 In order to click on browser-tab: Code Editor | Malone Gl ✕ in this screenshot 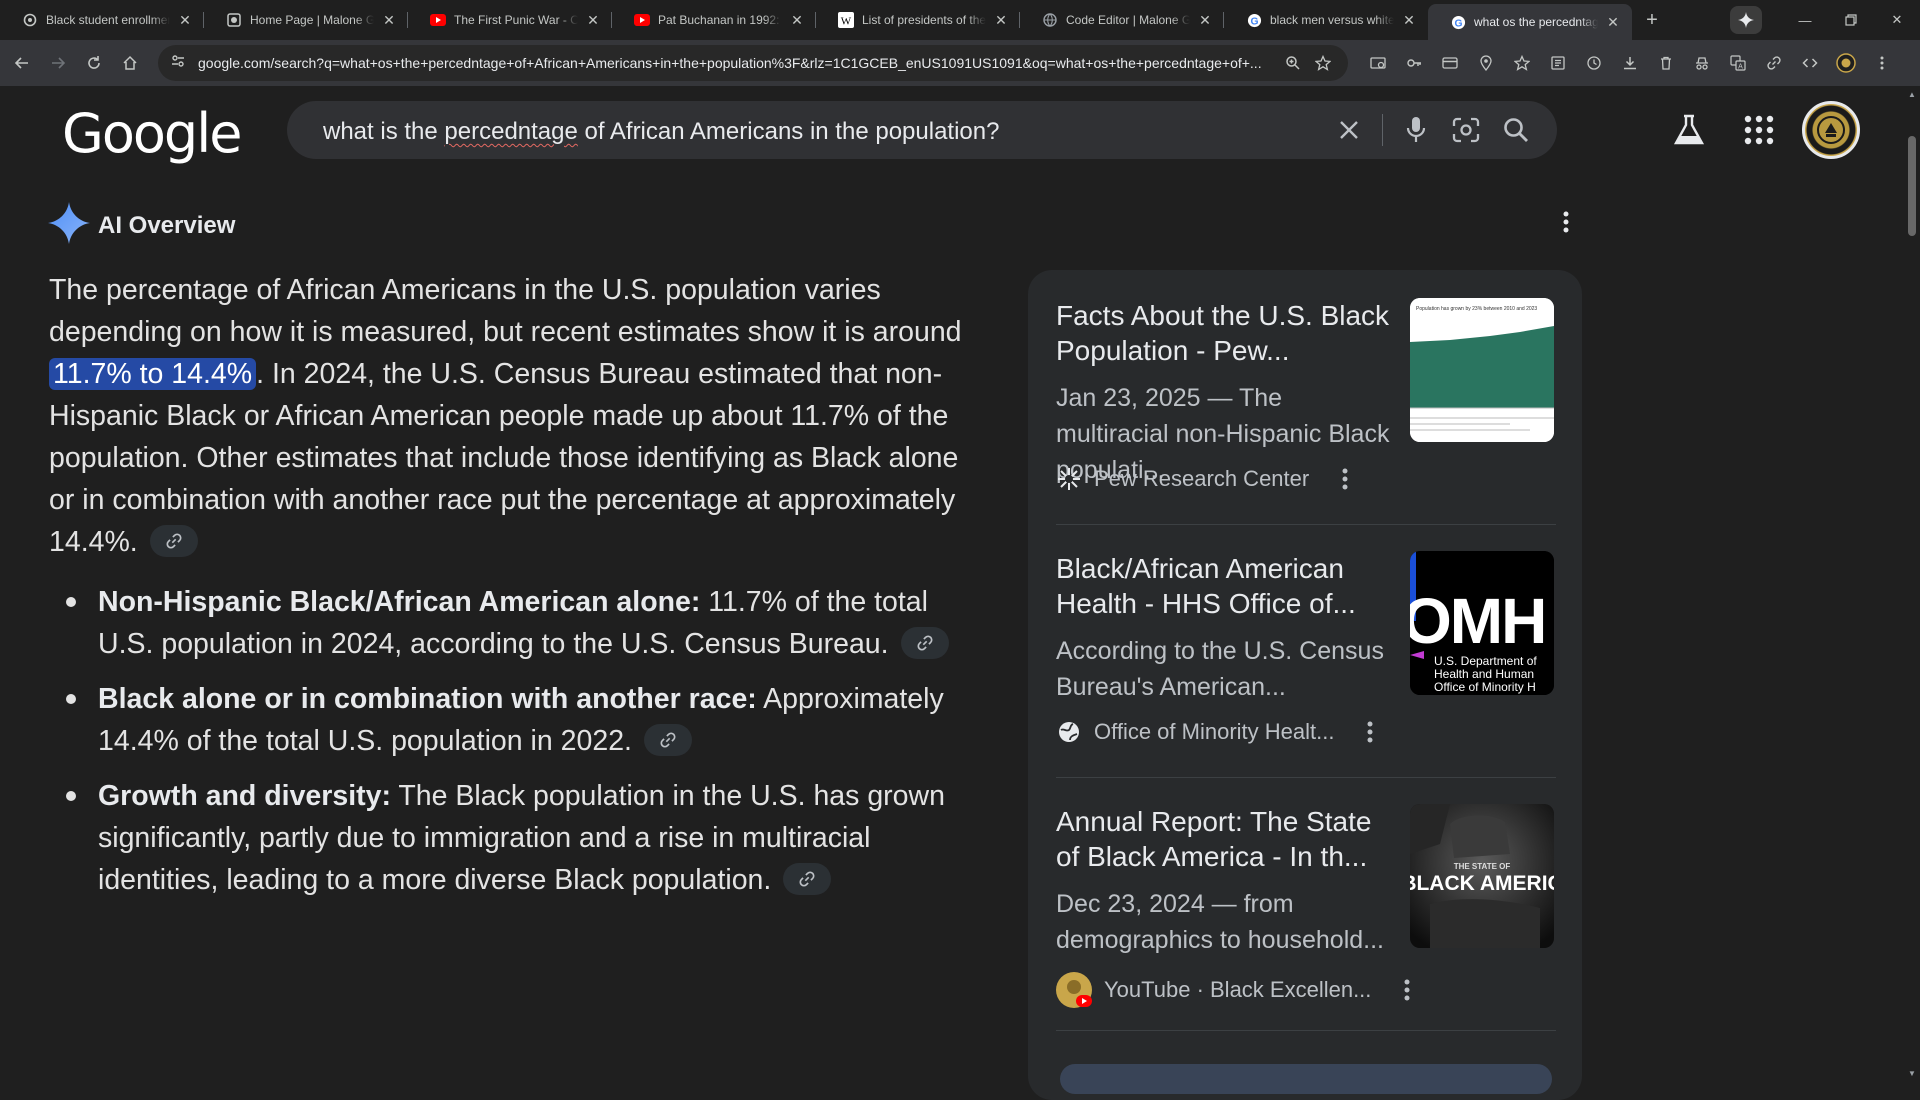, I will do `click(1122, 20)`.